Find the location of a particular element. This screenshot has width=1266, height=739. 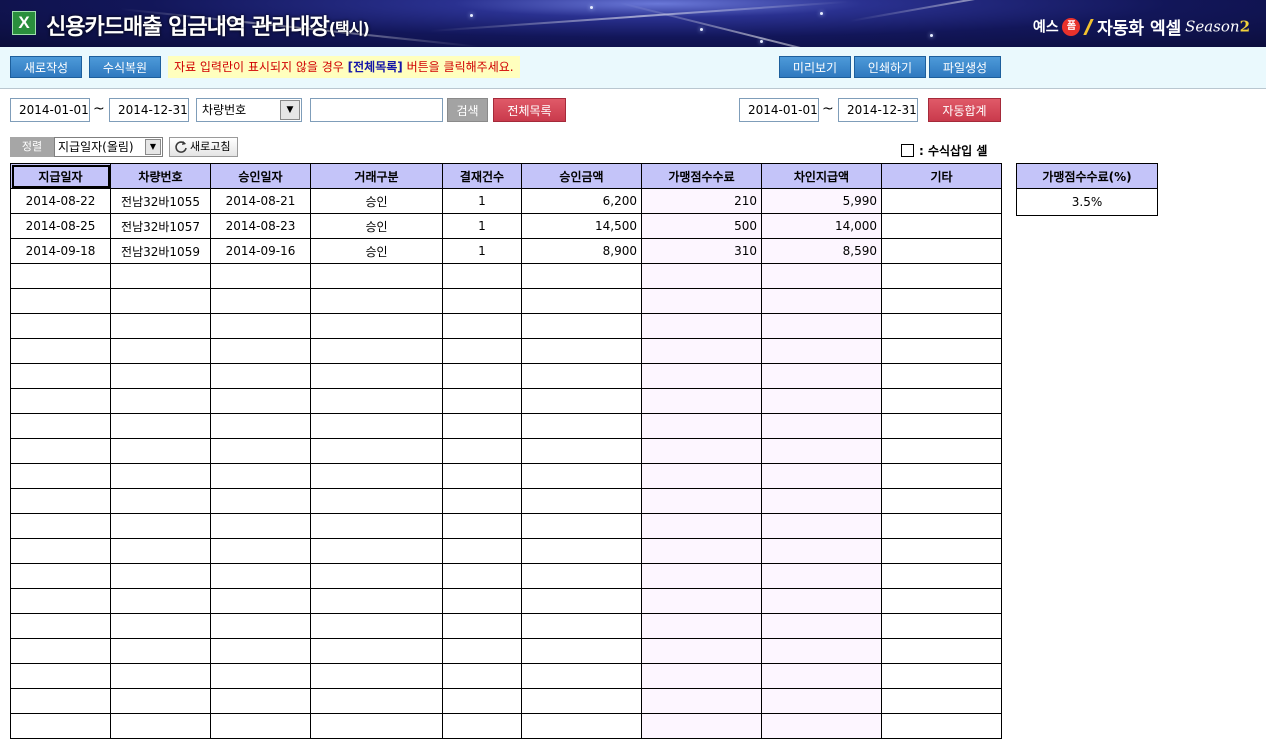

cell-payment-date: 2014-08-25 is located at coordinates (60, 226).